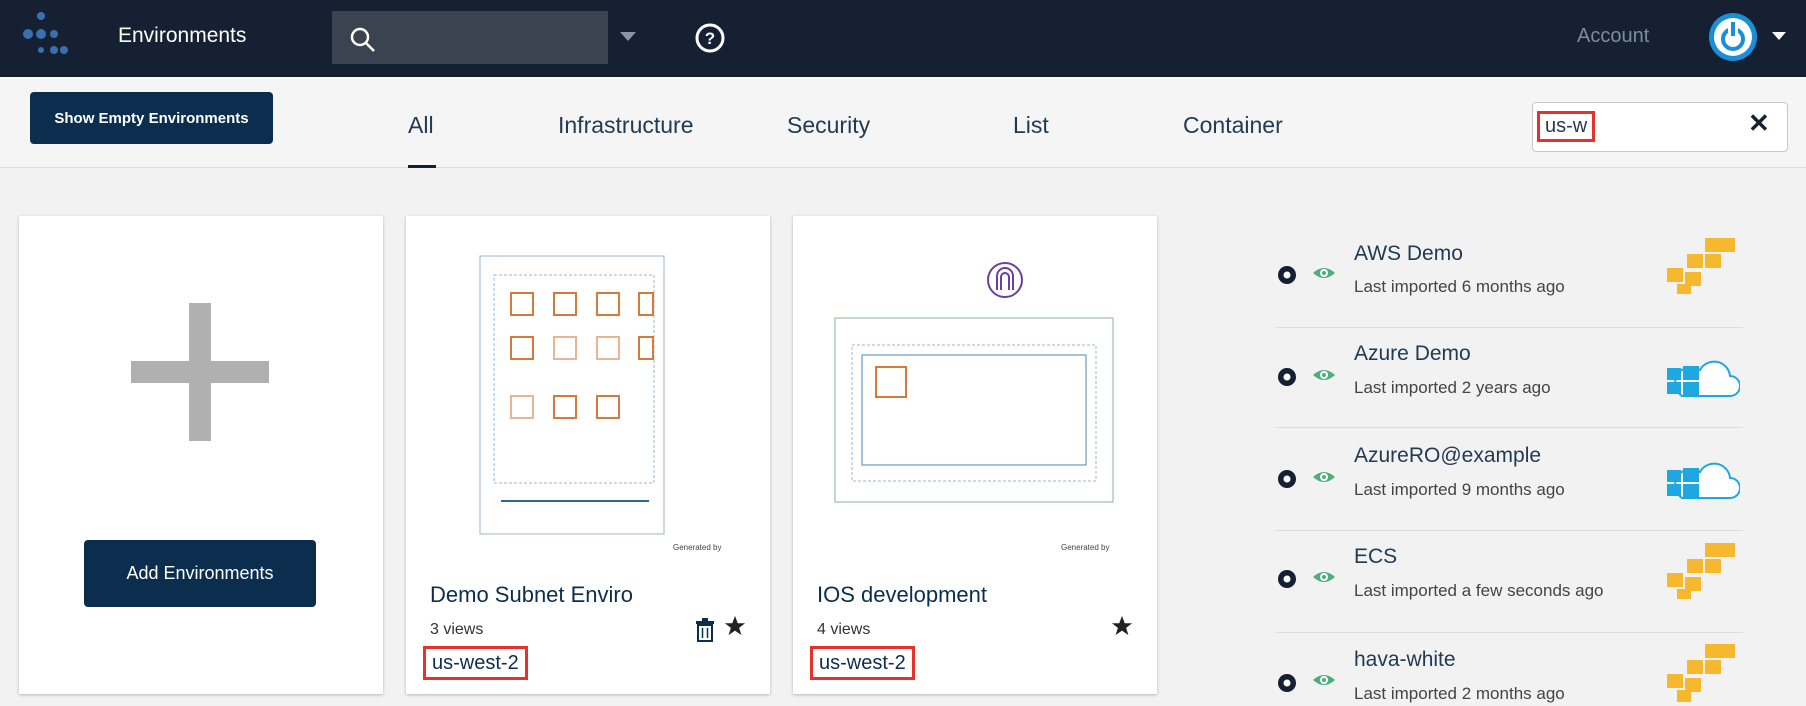  Describe the element at coordinates (1479, 590) in the screenshot. I see `environment-imported: Last imported a few seconds ago` at that location.